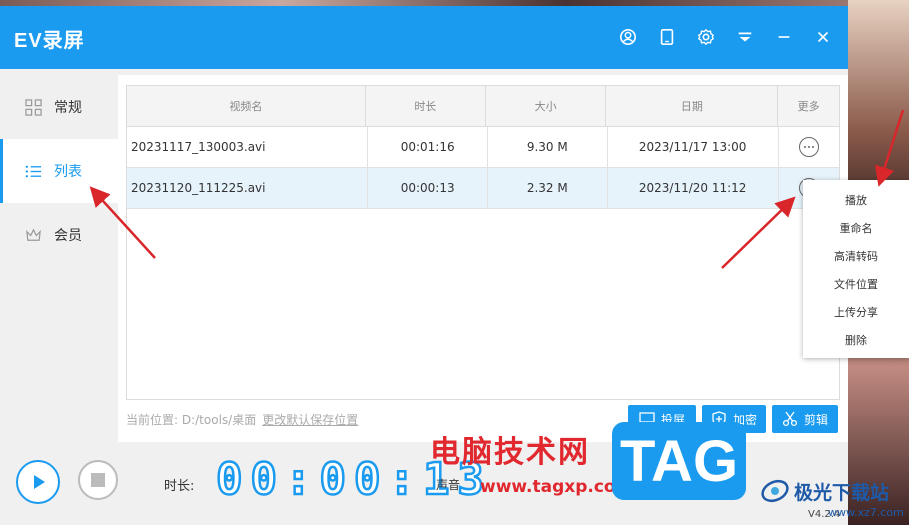 The width and height of the screenshot is (909, 525). I want to click on sidebar-item-vip: 会员, so click(59, 235).